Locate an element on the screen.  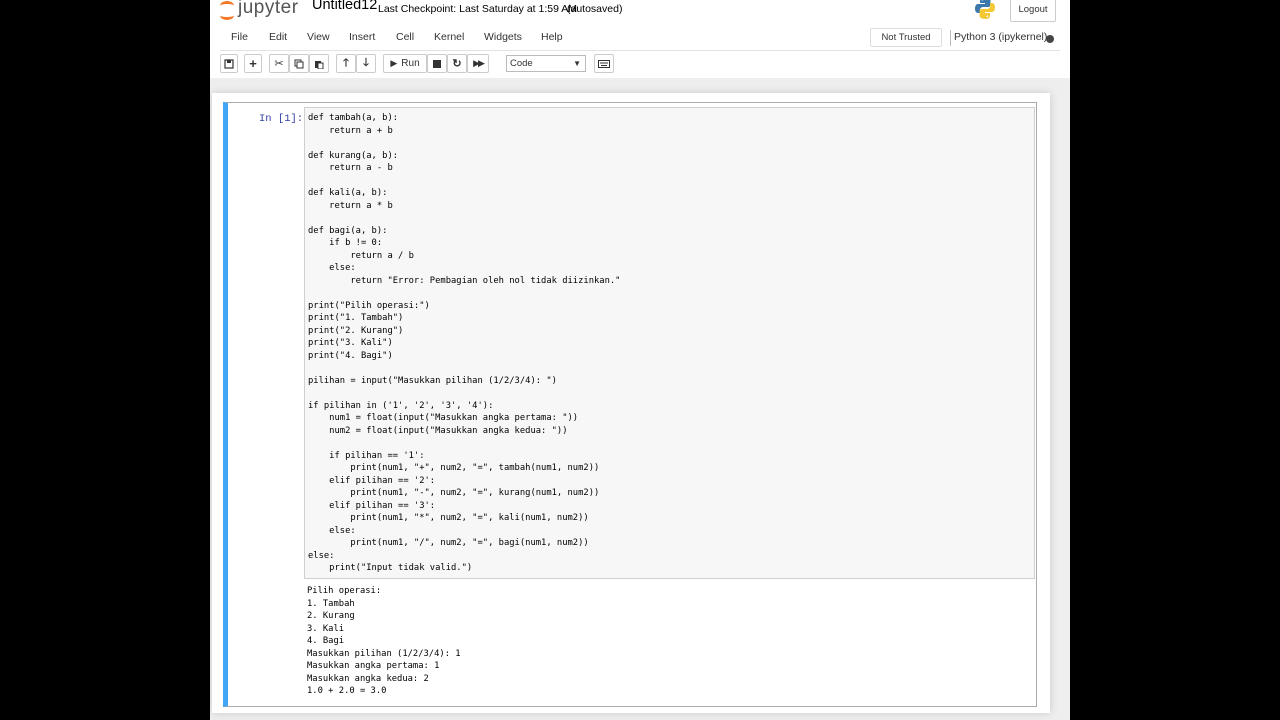
python-logo-icon is located at coordinates (985, 9).